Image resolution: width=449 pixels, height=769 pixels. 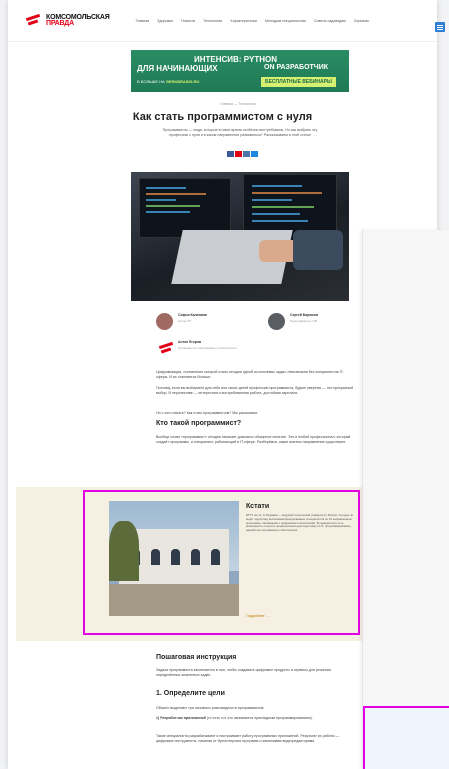 What do you see at coordinates (143, 21) in the screenshot?
I see `nav-item: Главная` at bounding box center [143, 21].